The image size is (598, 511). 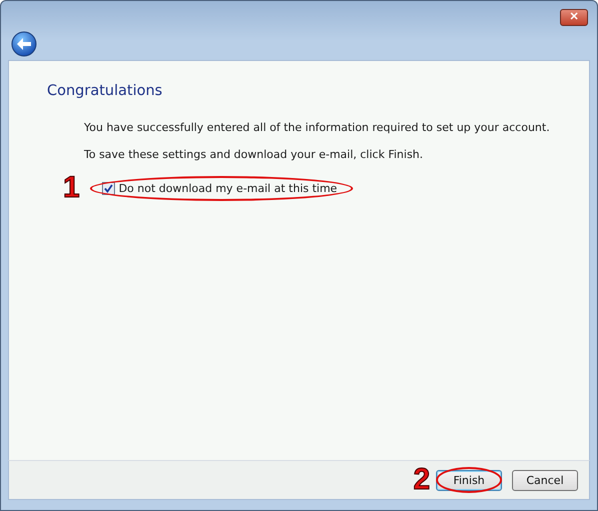 I want to click on instruction-text: You have successfully entered all of the information required to set up your account., so click(x=317, y=127).